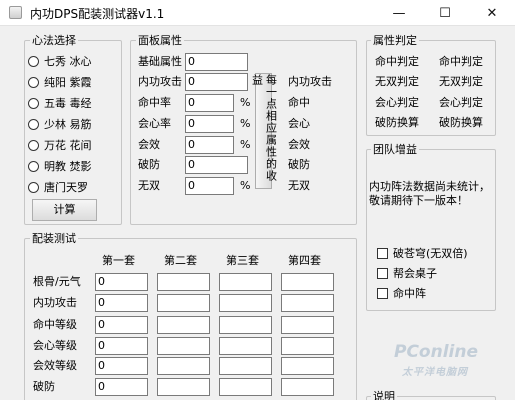 Image resolution: width=515 pixels, height=400 pixels. What do you see at coordinates (436, 352) in the screenshot?
I see `watermark-brand: PConline` at bounding box center [436, 352].